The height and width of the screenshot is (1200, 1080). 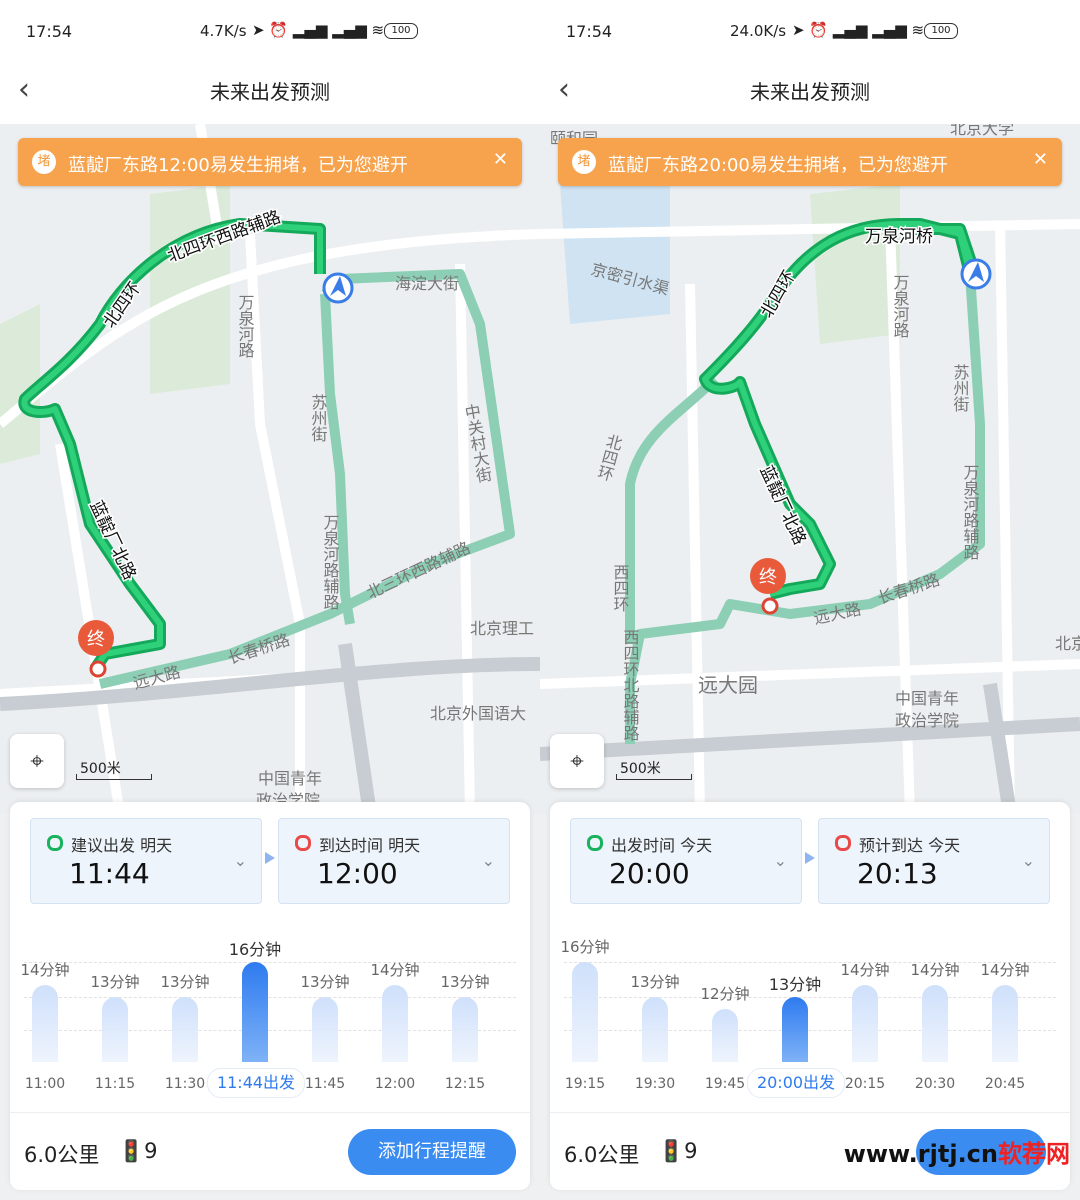 What do you see at coordinates (325, 1084) in the screenshot?
I see `time-tick-label: 11:45` at bounding box center [325, 1084].